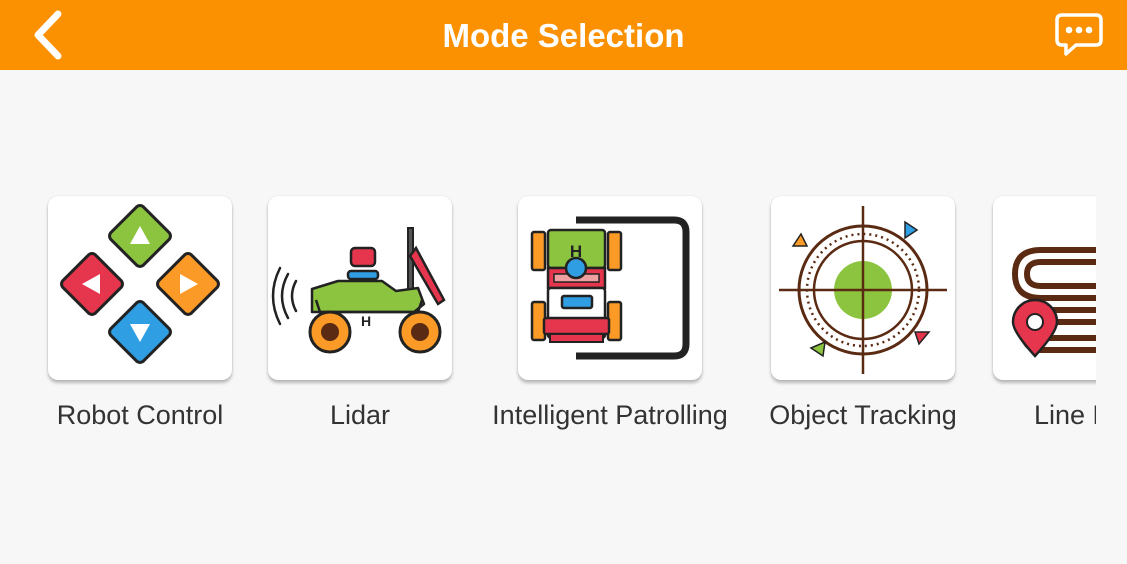 The width and height of the screenshot is (1127, 564). What do you see at coordinates (1064, 415) in the screenshot?
I see `mode-label-line-following: Line Foll` at bounding box center [1064, 415].